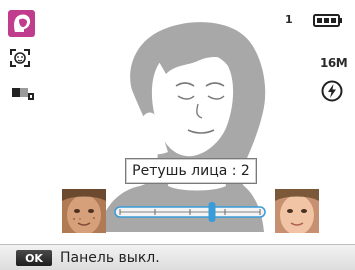  I want to click on beauty-face-mode-icon, so click(21, 23).